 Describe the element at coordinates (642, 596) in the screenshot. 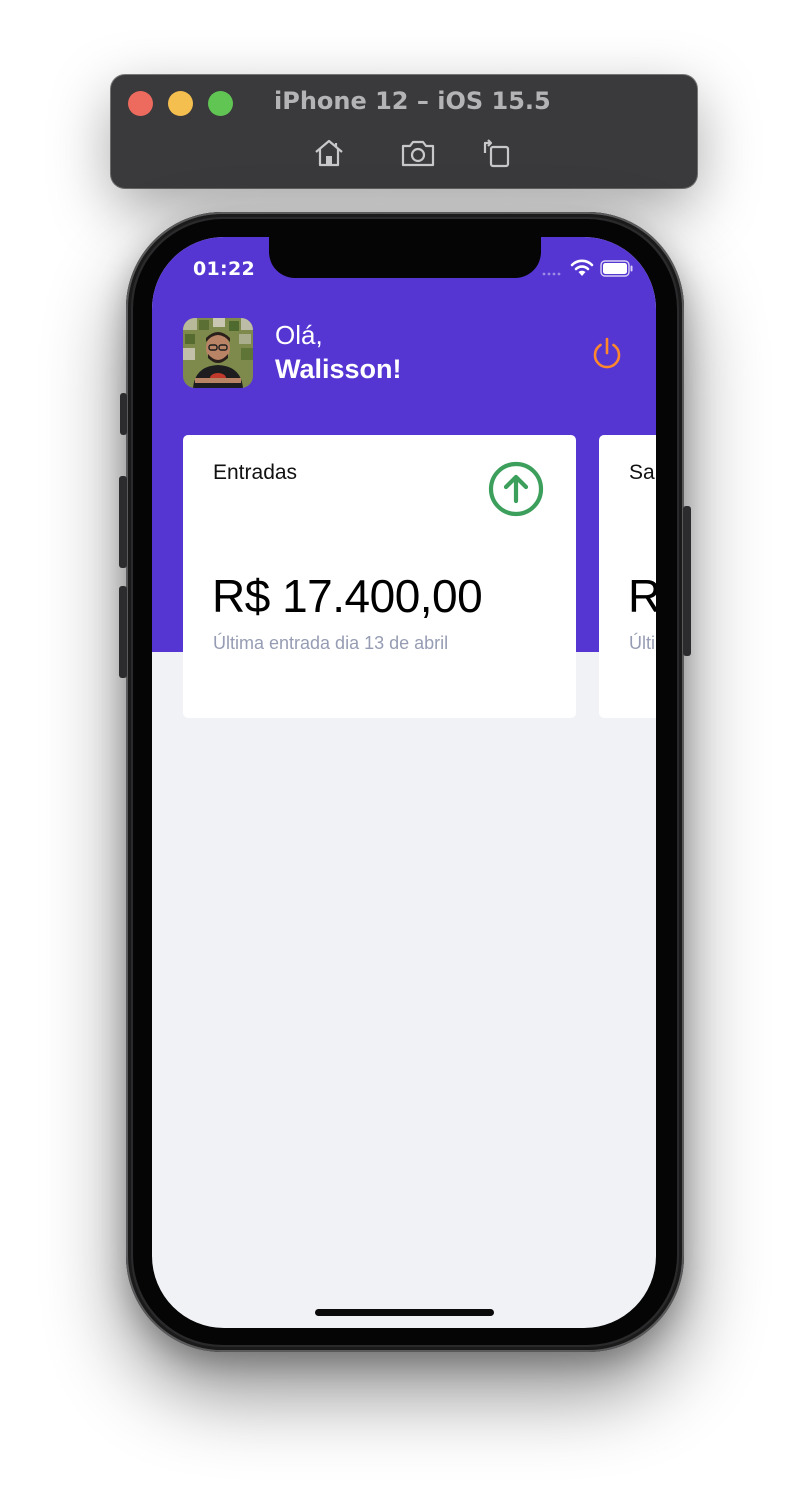

I see `card-amount: R` at that location.